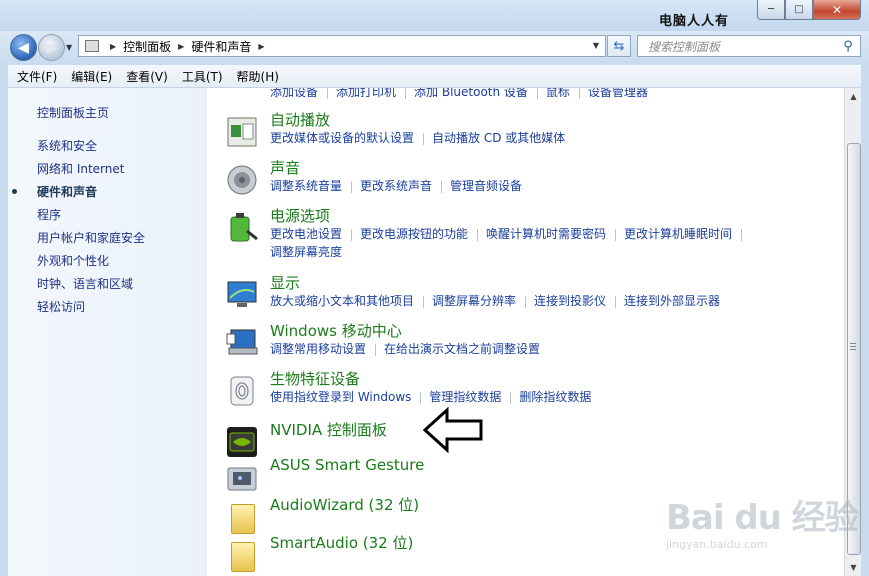  I want to click on sidebar-item-user-accounts: 用户帐户和家庭安全, so click(91, 237).